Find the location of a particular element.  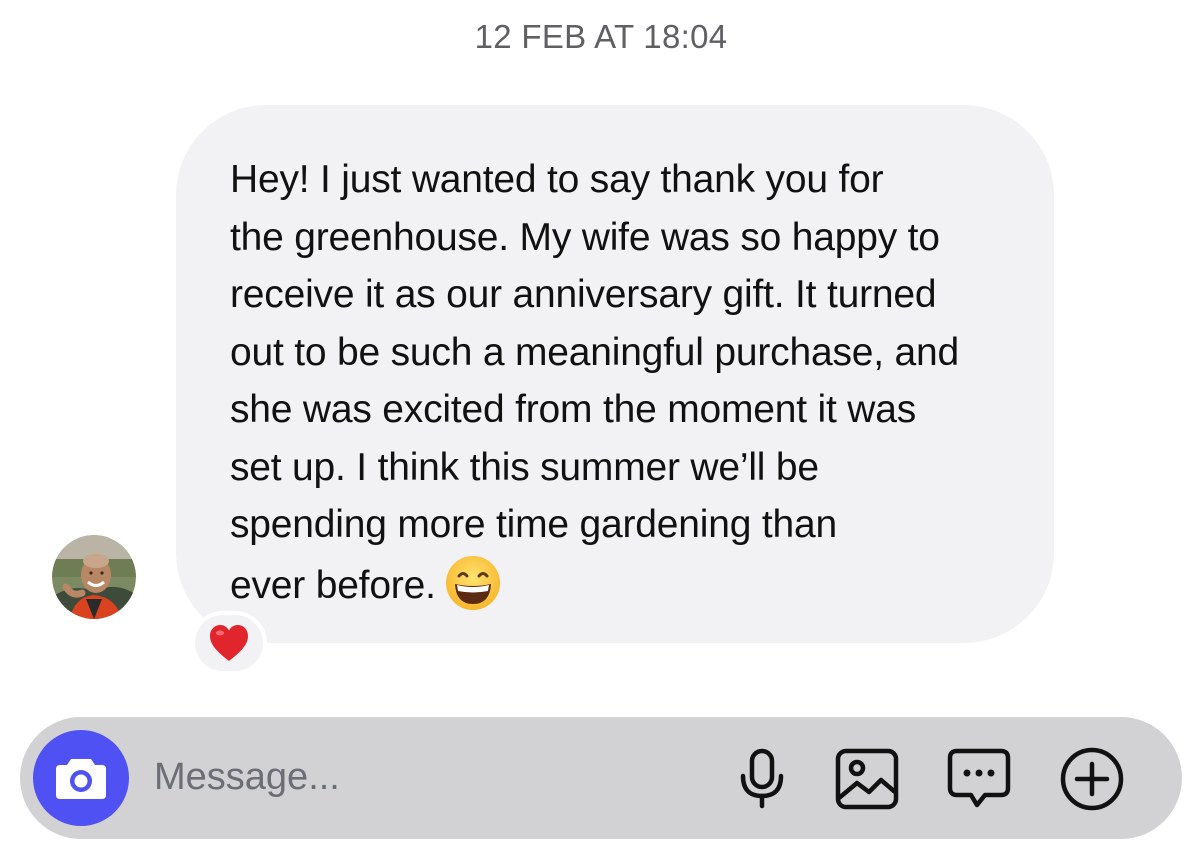

message-line: spending more time gardening than is located at coordinates (533, 524).